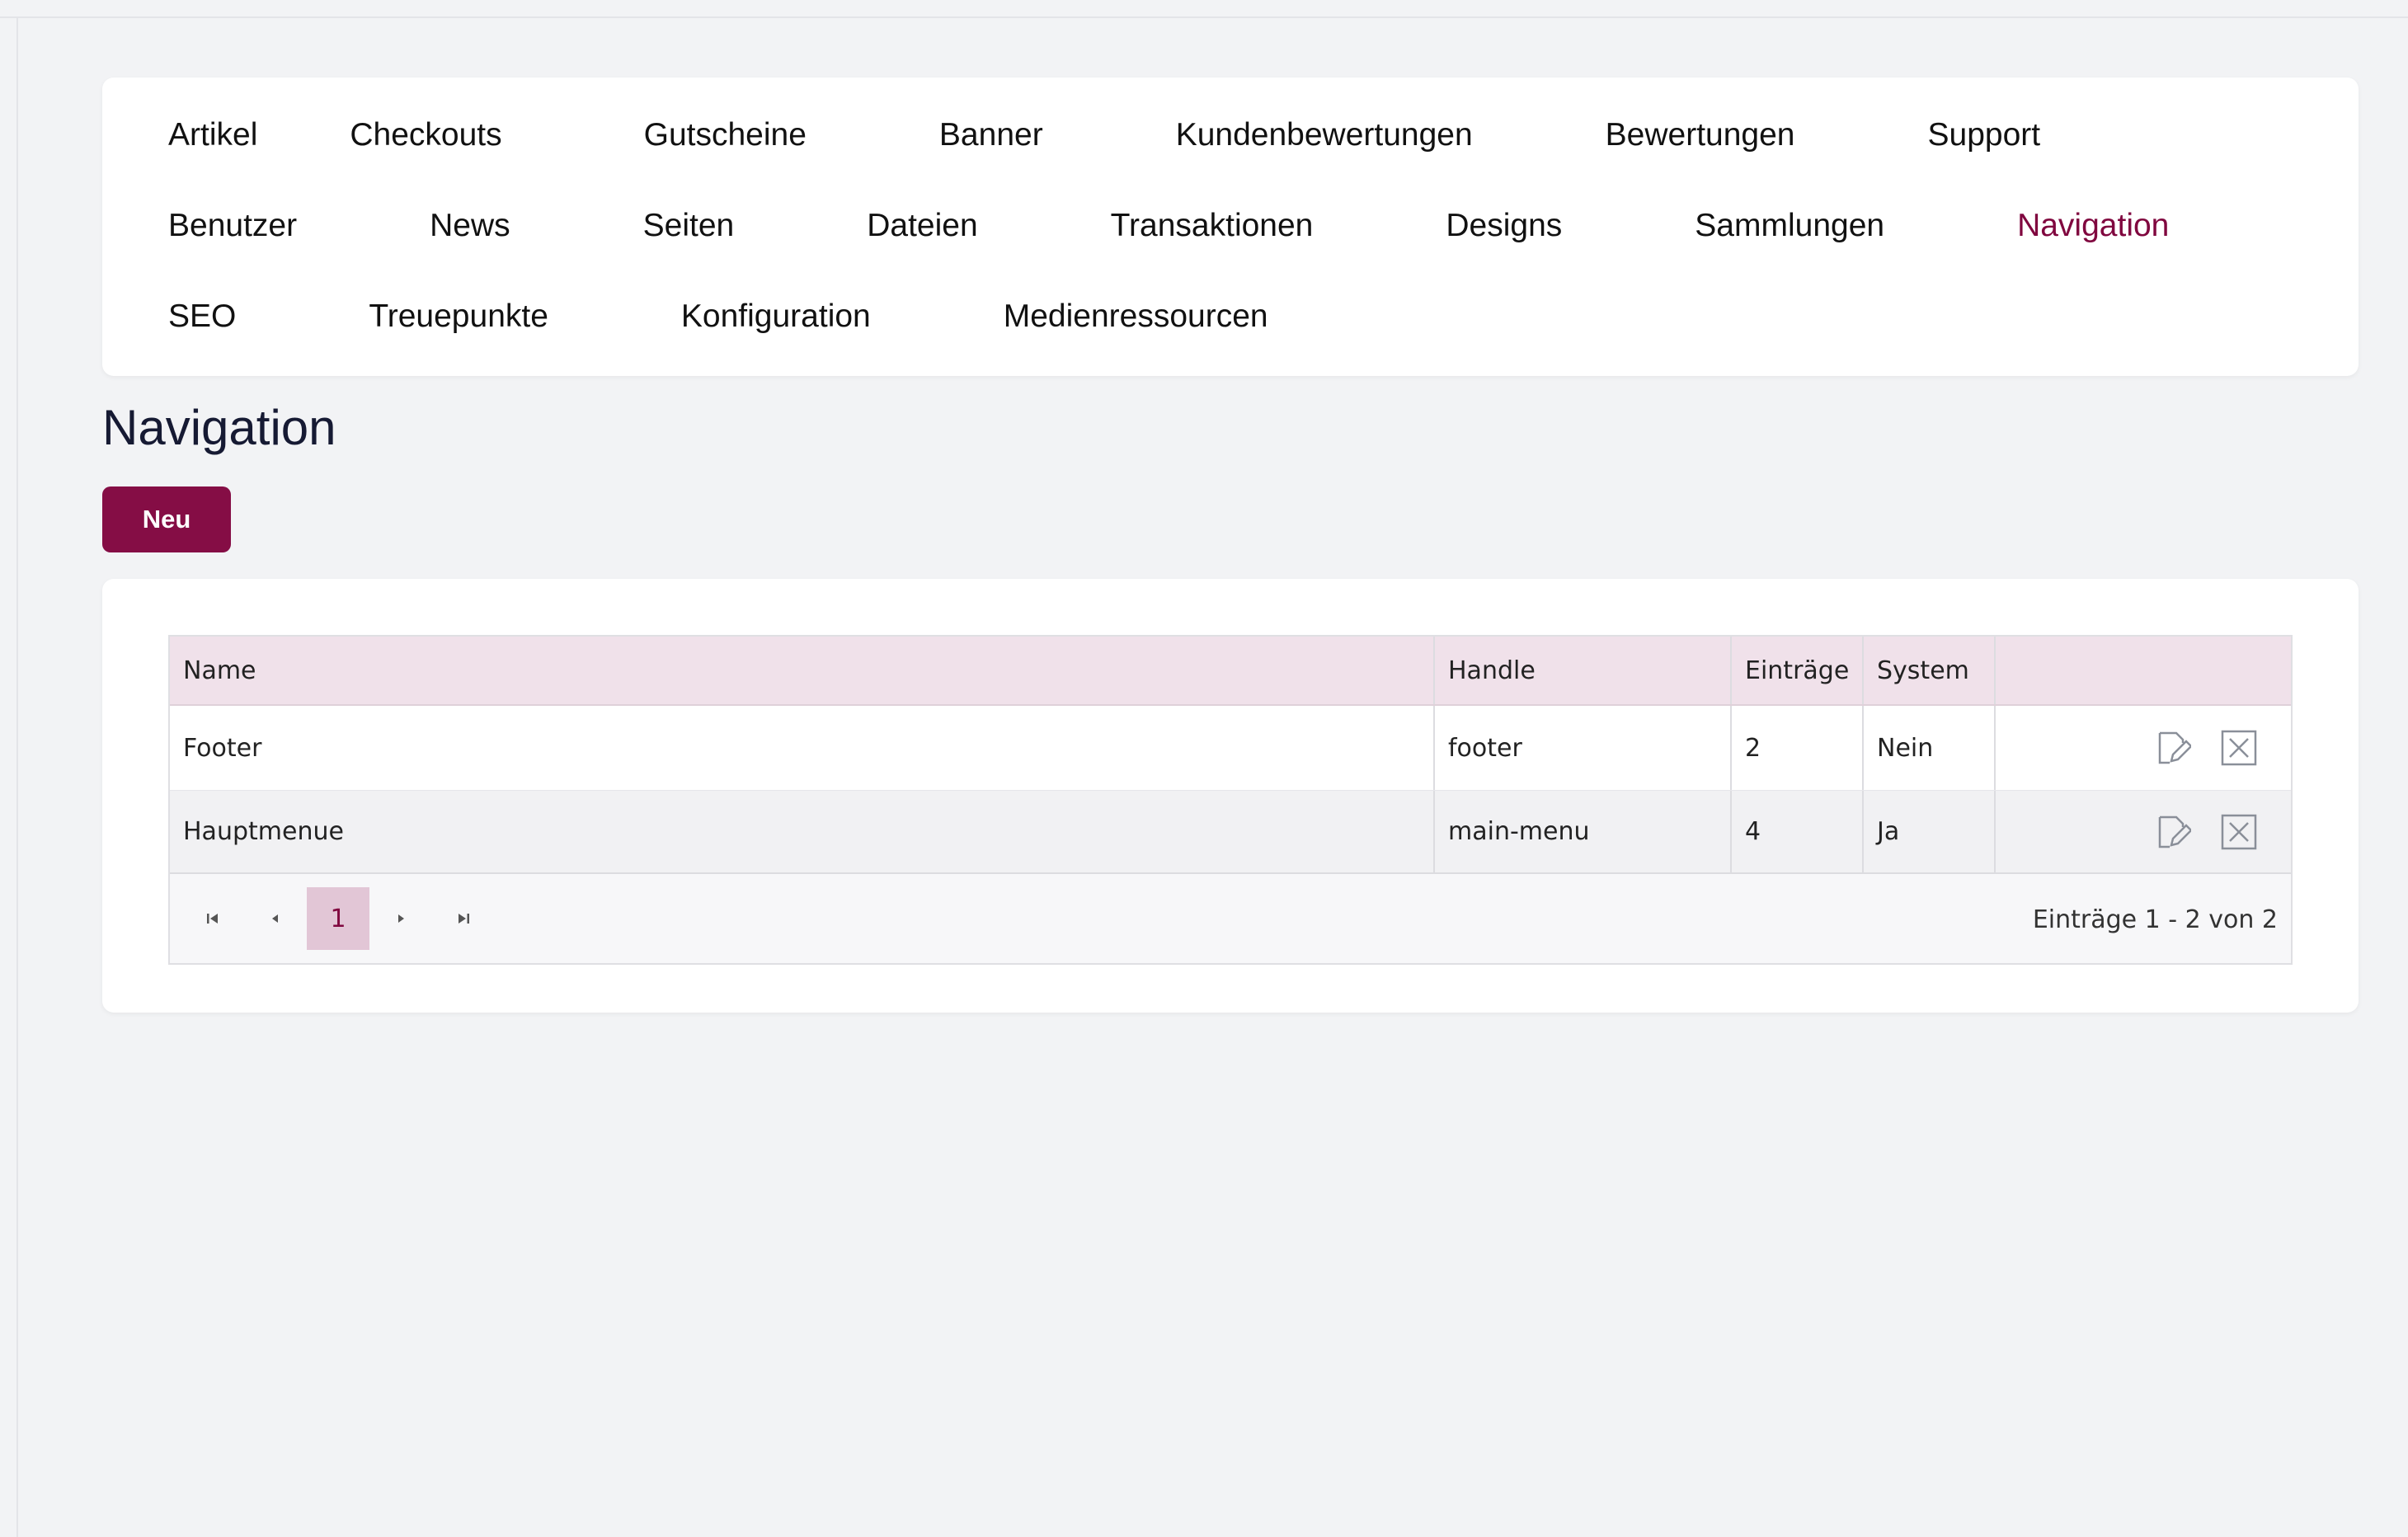 The width and height of the screenshot is (2408, 1537). What do you see at coordinates (426, 135) in the screenshot?
I see `nav-item-checkouts: Checkouts` at bounding box center [426, 135].